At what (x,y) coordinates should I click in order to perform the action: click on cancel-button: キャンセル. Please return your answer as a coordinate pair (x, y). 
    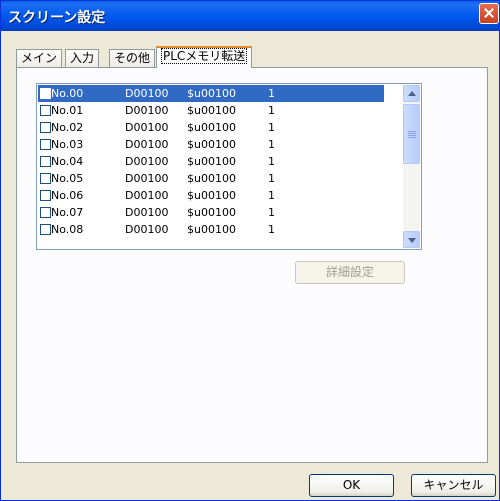
    Looking at the image, I should click on (453, 485).